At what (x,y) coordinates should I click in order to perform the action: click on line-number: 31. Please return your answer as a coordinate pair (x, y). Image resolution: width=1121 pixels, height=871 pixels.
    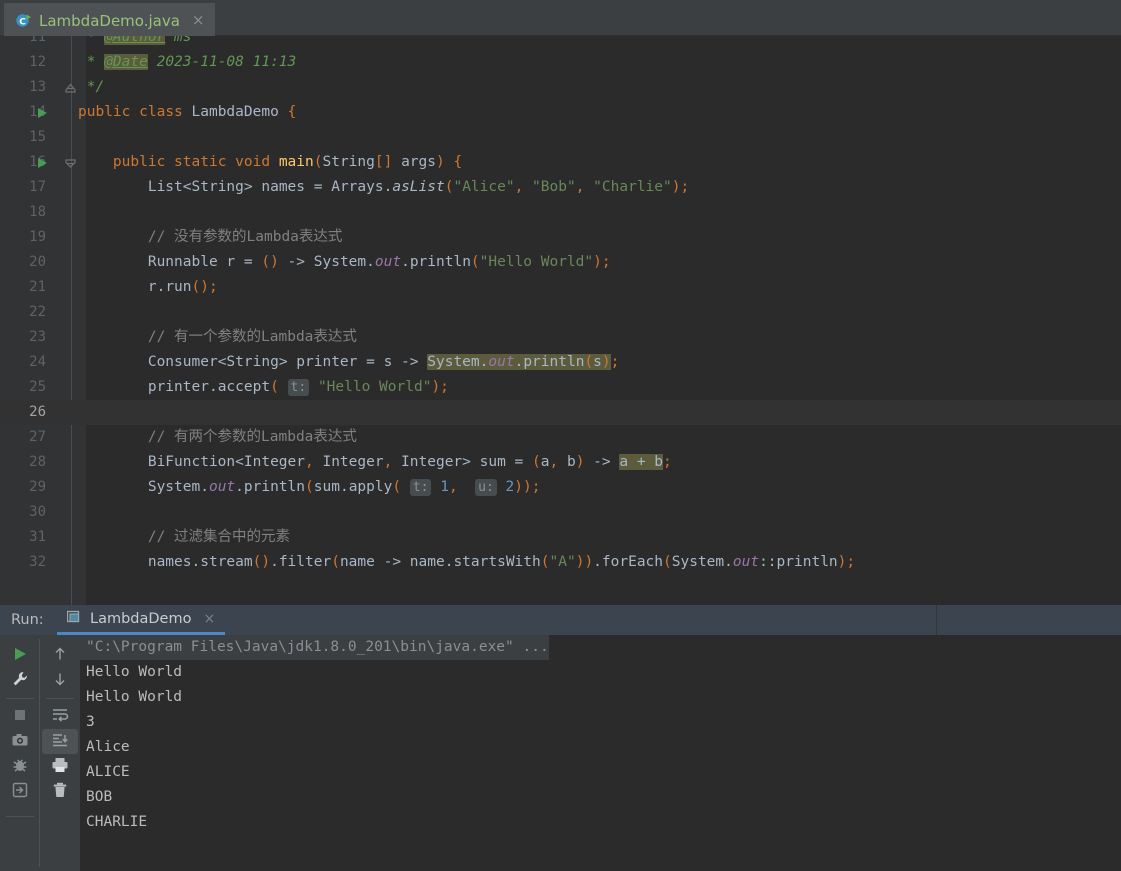
    Looking at the image, I should click on (37, 537).